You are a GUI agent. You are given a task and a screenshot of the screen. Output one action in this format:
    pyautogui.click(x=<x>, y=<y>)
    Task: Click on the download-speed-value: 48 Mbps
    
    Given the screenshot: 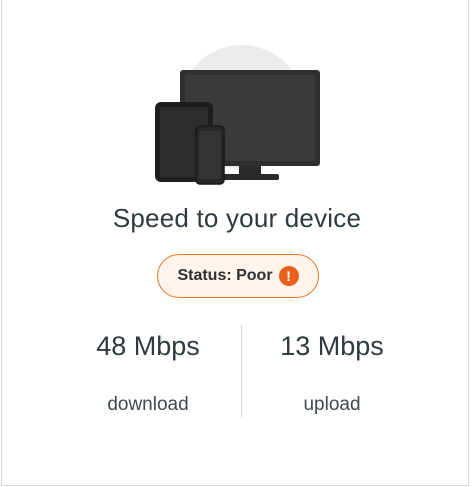 What is the action you would take?
    pyautogui.click(x=148, y=346)
    